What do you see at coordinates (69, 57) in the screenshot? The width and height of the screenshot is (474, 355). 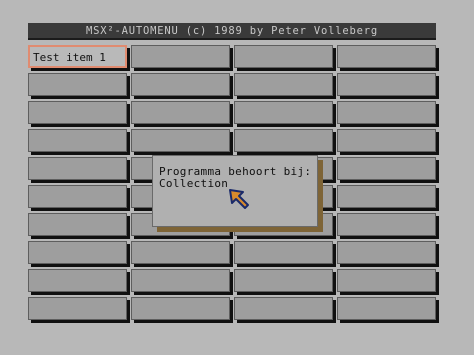 I see `menu-item-label: Test item 1` at bounding box center [69, 57].